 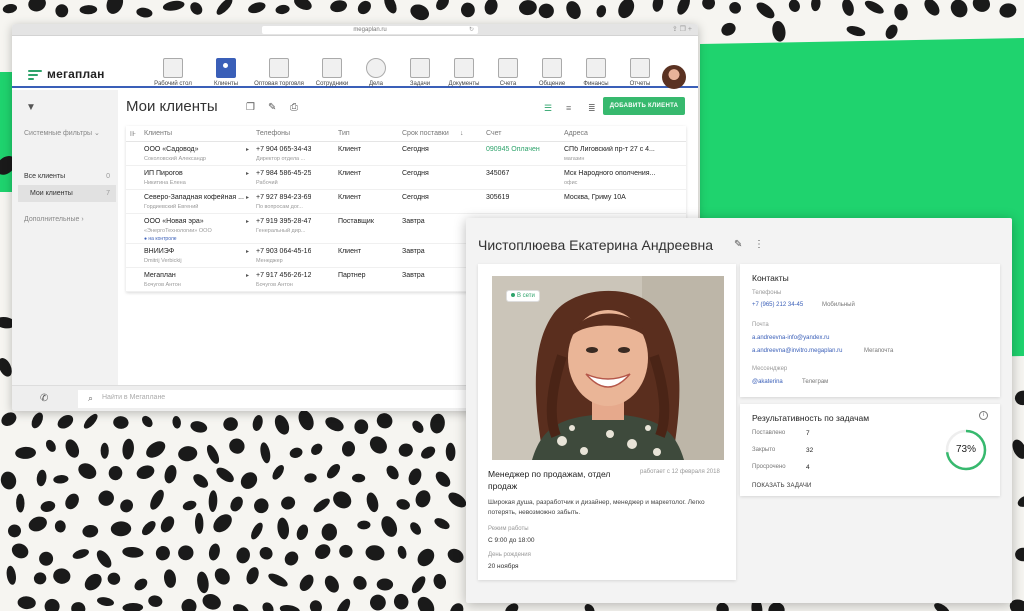 I want to click on nav-item-clients: Клиенты, so click(x=226, y=72).